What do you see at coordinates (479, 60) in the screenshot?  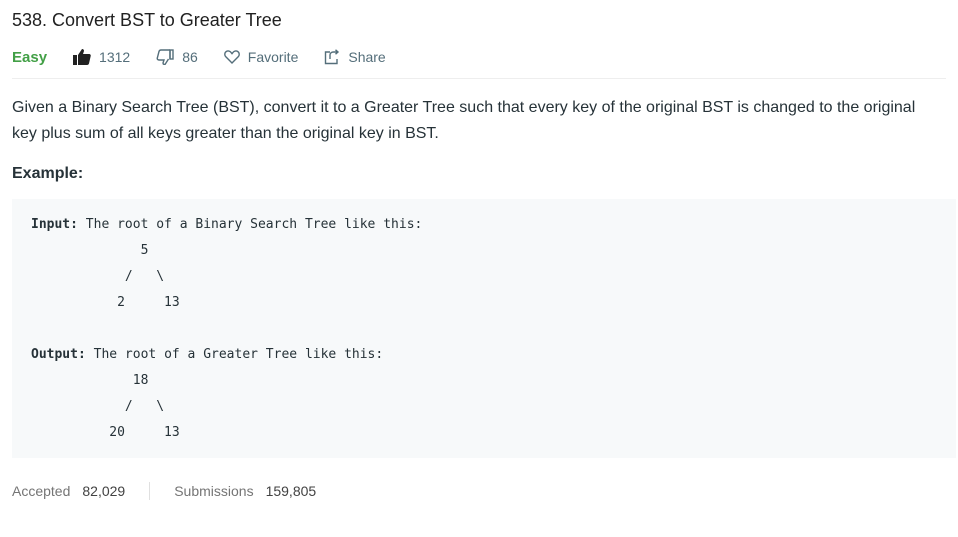 I see `problem-meta-bar: Easy 1312 86 Favorite Share` at bounding box center [479, 60].